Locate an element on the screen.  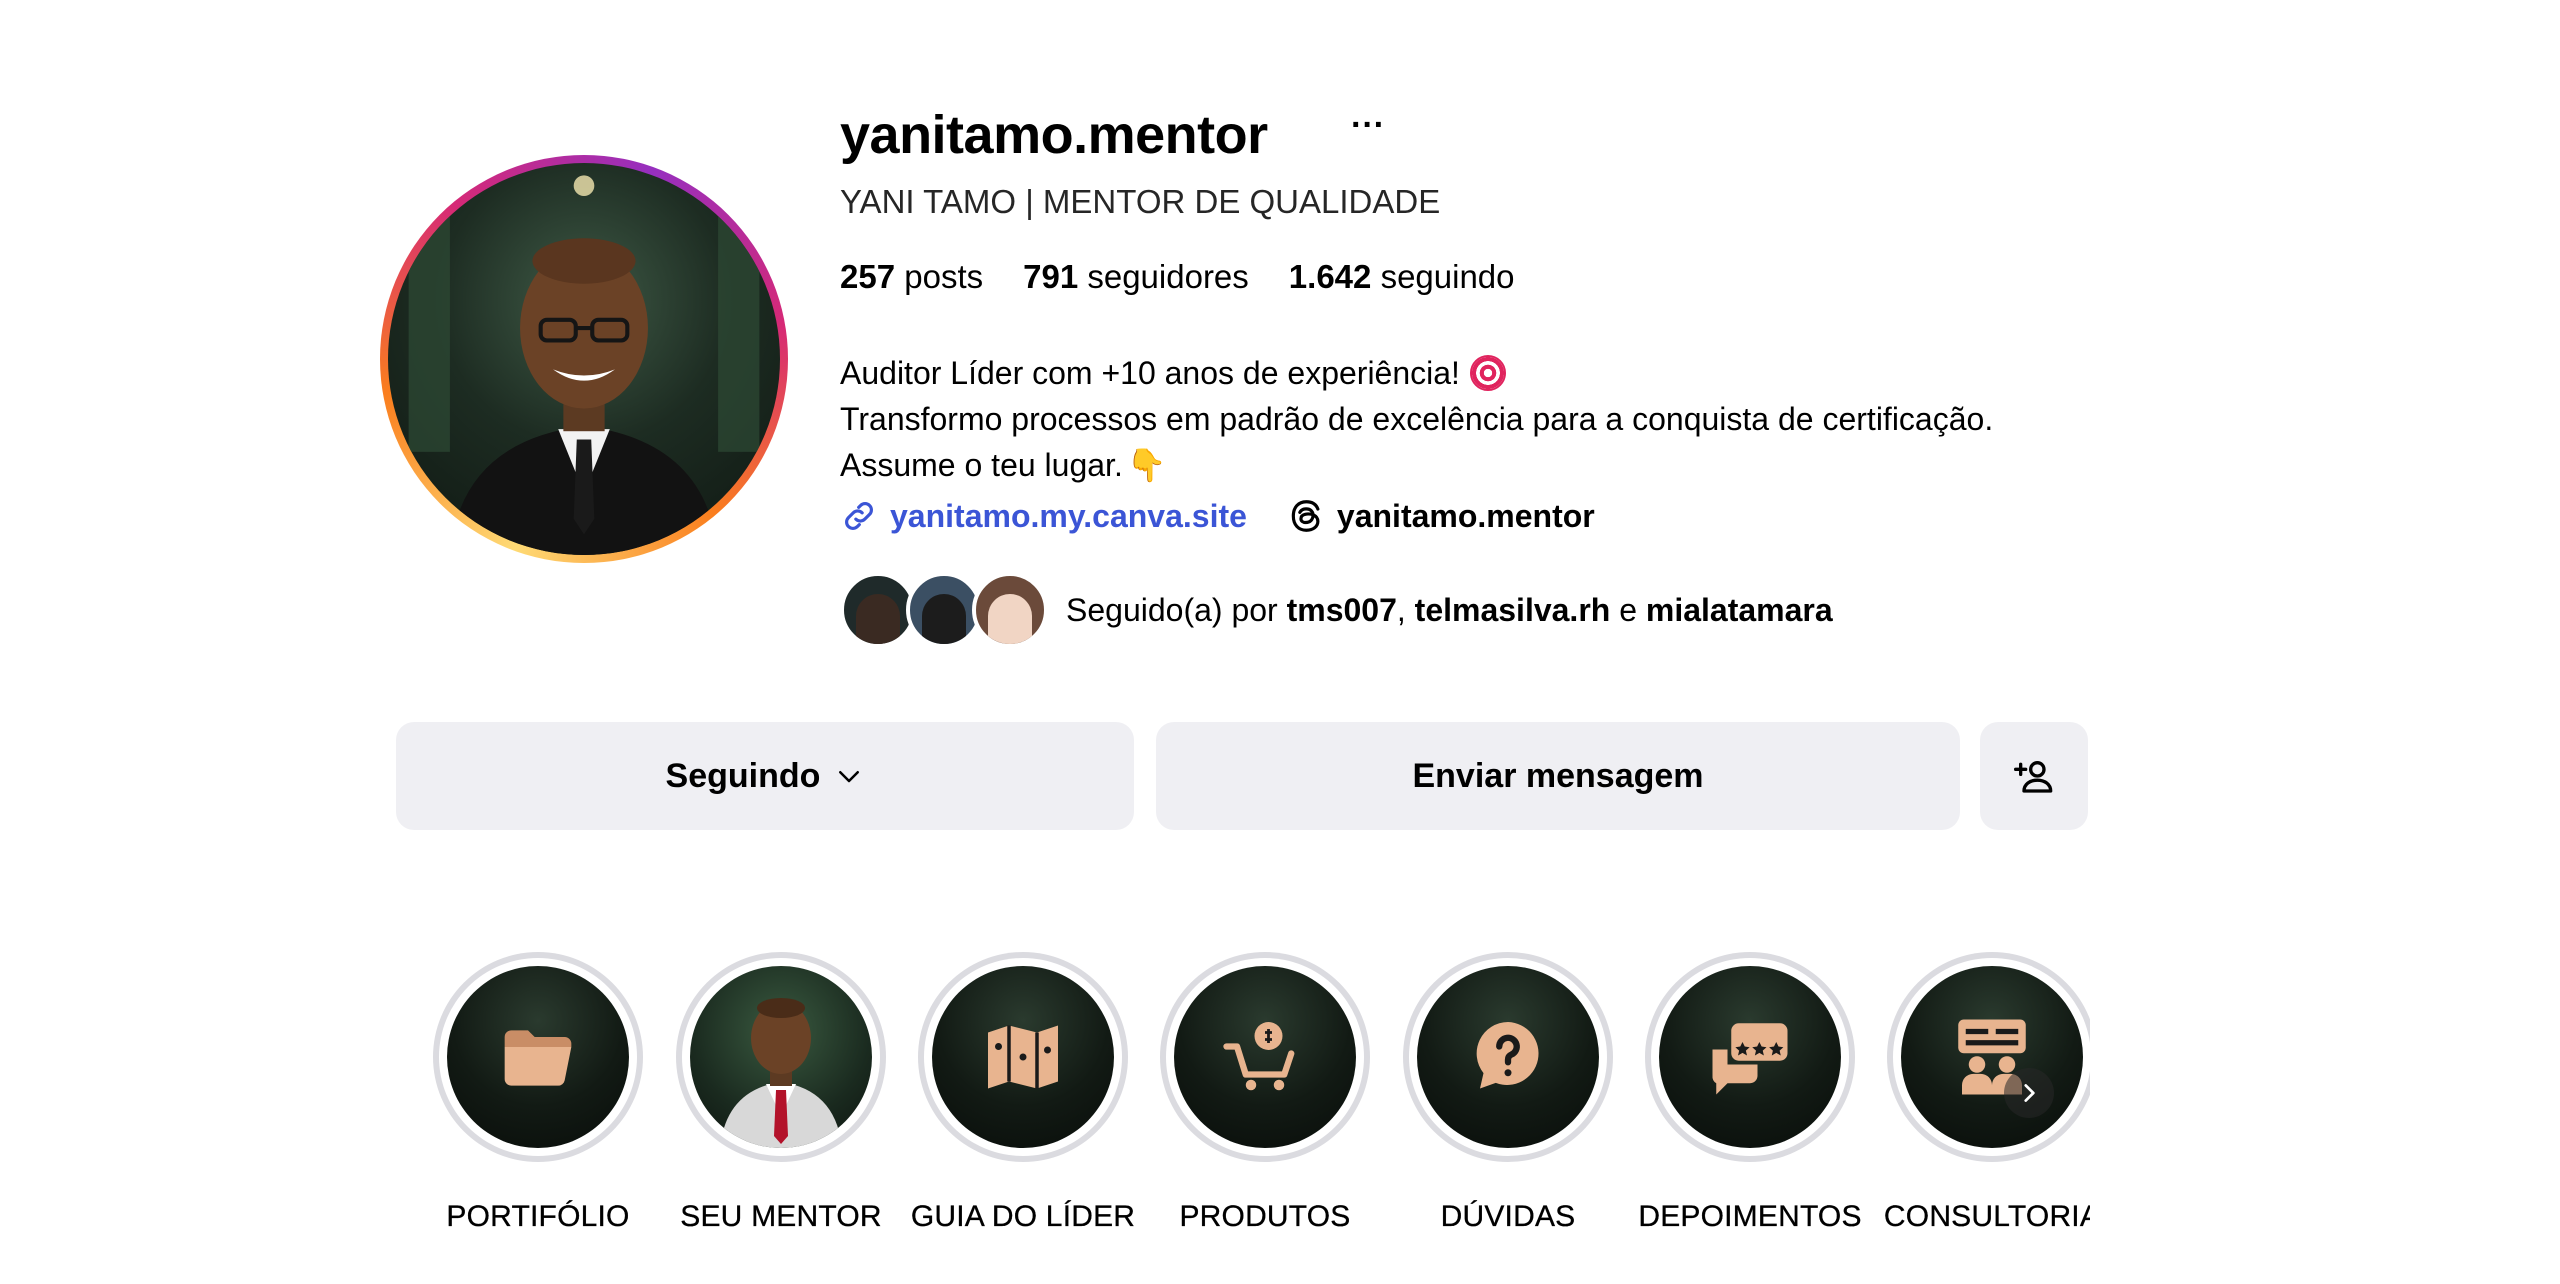
suggested-accounts-button is located at coordinates (2034, 776).